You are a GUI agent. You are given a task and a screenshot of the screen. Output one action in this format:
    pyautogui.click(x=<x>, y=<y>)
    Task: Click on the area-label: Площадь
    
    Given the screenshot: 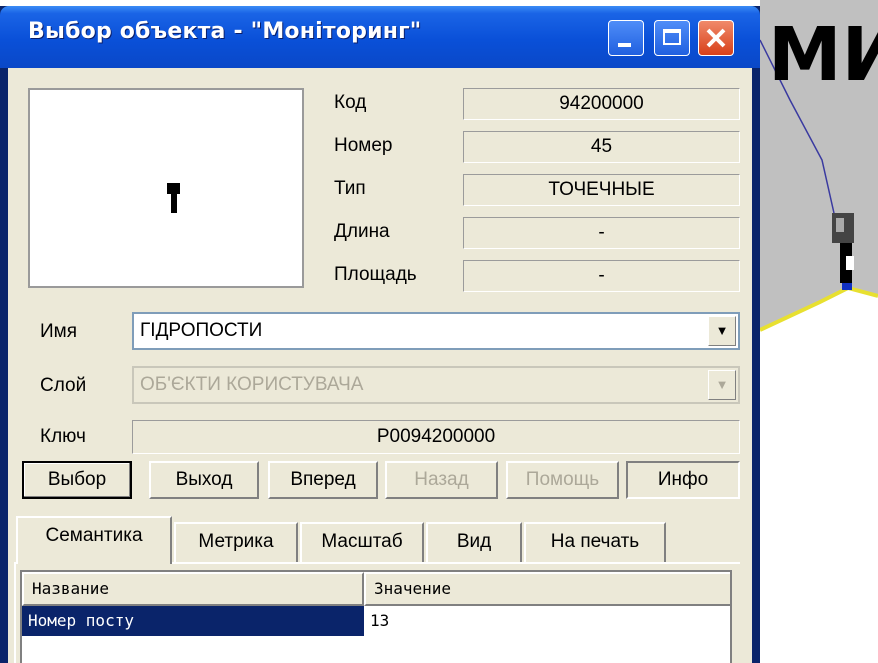 What is the action you would take?
    pyautogui.click(x=375, y=274)
    